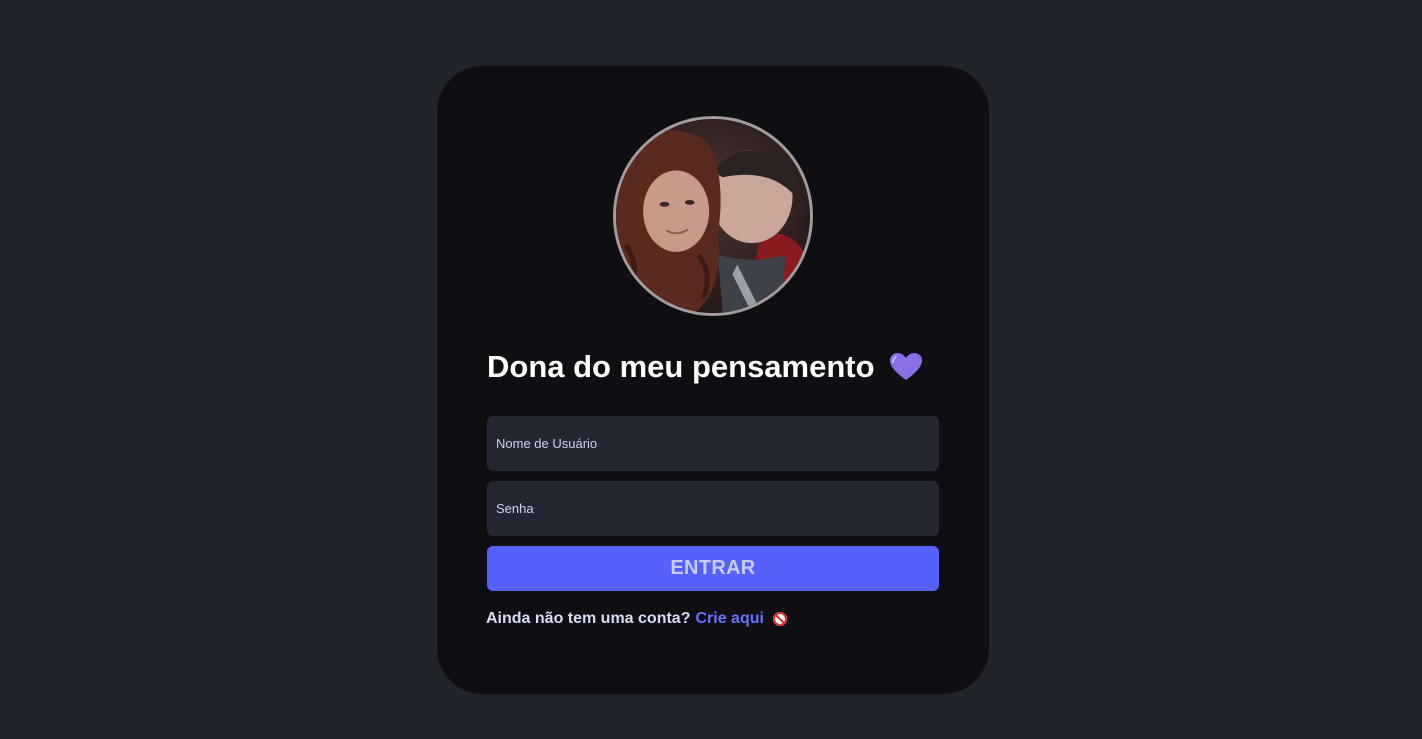  I want to click on page-title: Dona do meu pensamento, so click(722, 367).